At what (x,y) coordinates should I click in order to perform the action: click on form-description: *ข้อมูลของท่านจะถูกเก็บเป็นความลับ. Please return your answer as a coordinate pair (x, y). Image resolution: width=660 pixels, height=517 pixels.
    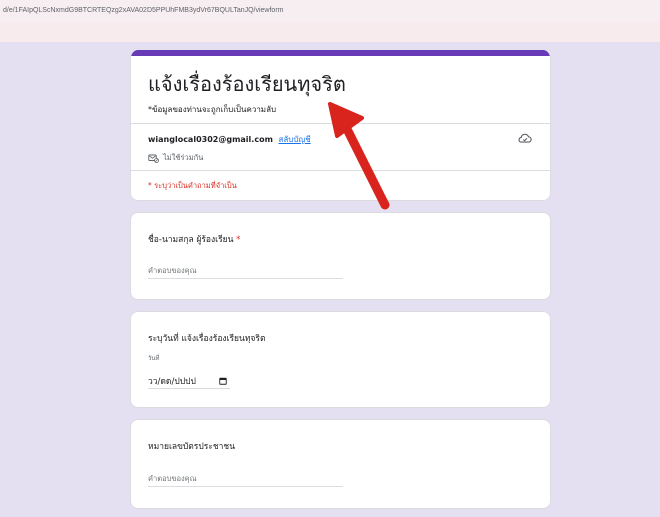
    Looking at the image, I should click on (212, 109).